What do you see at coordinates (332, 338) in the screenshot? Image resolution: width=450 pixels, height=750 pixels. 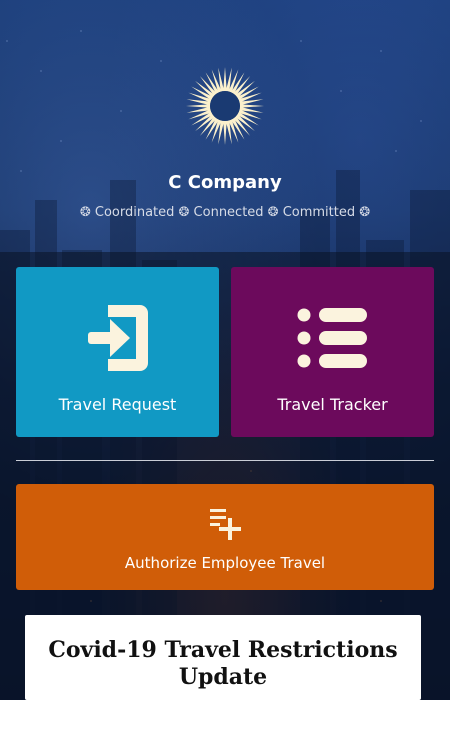 I see `list-icon` at bounding box center [332, 338].